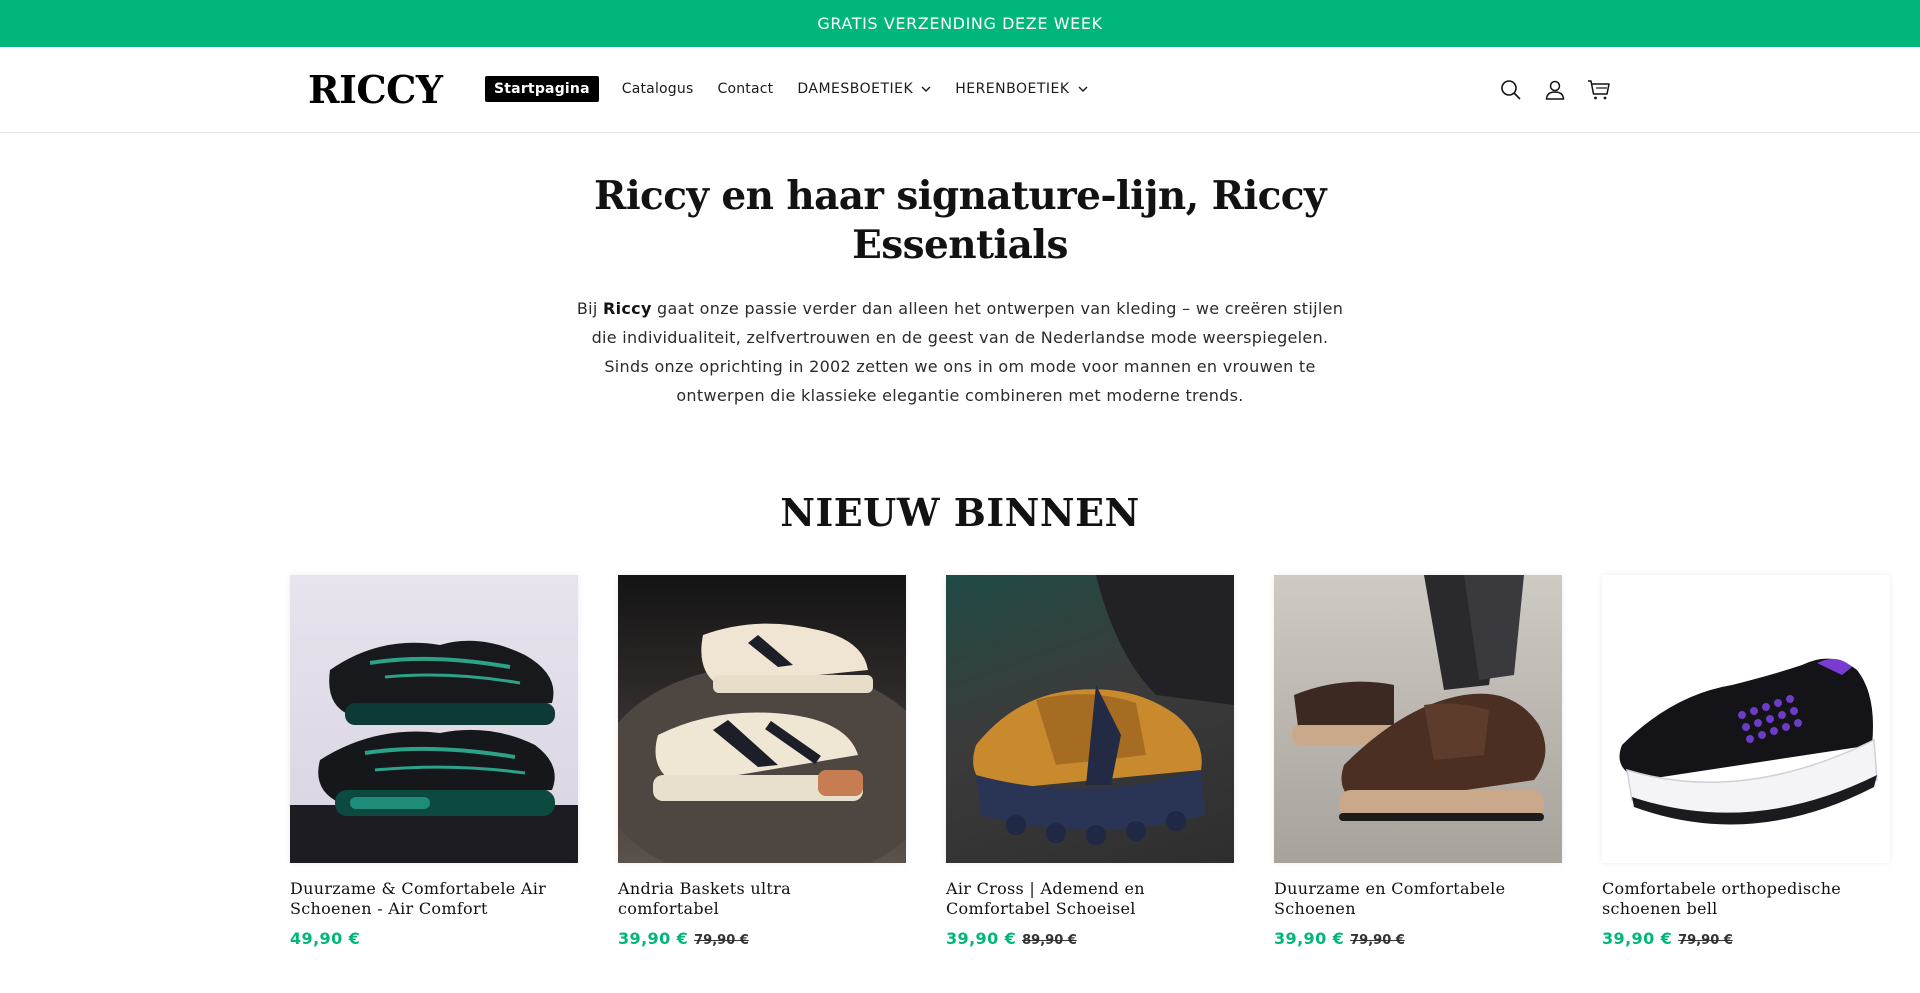  What do you see at coordinates (1409, 899) in the screenshot?
I see `product-title: Duurzame en Comfortabele Schoenen` at bounding box center [1409, 899].